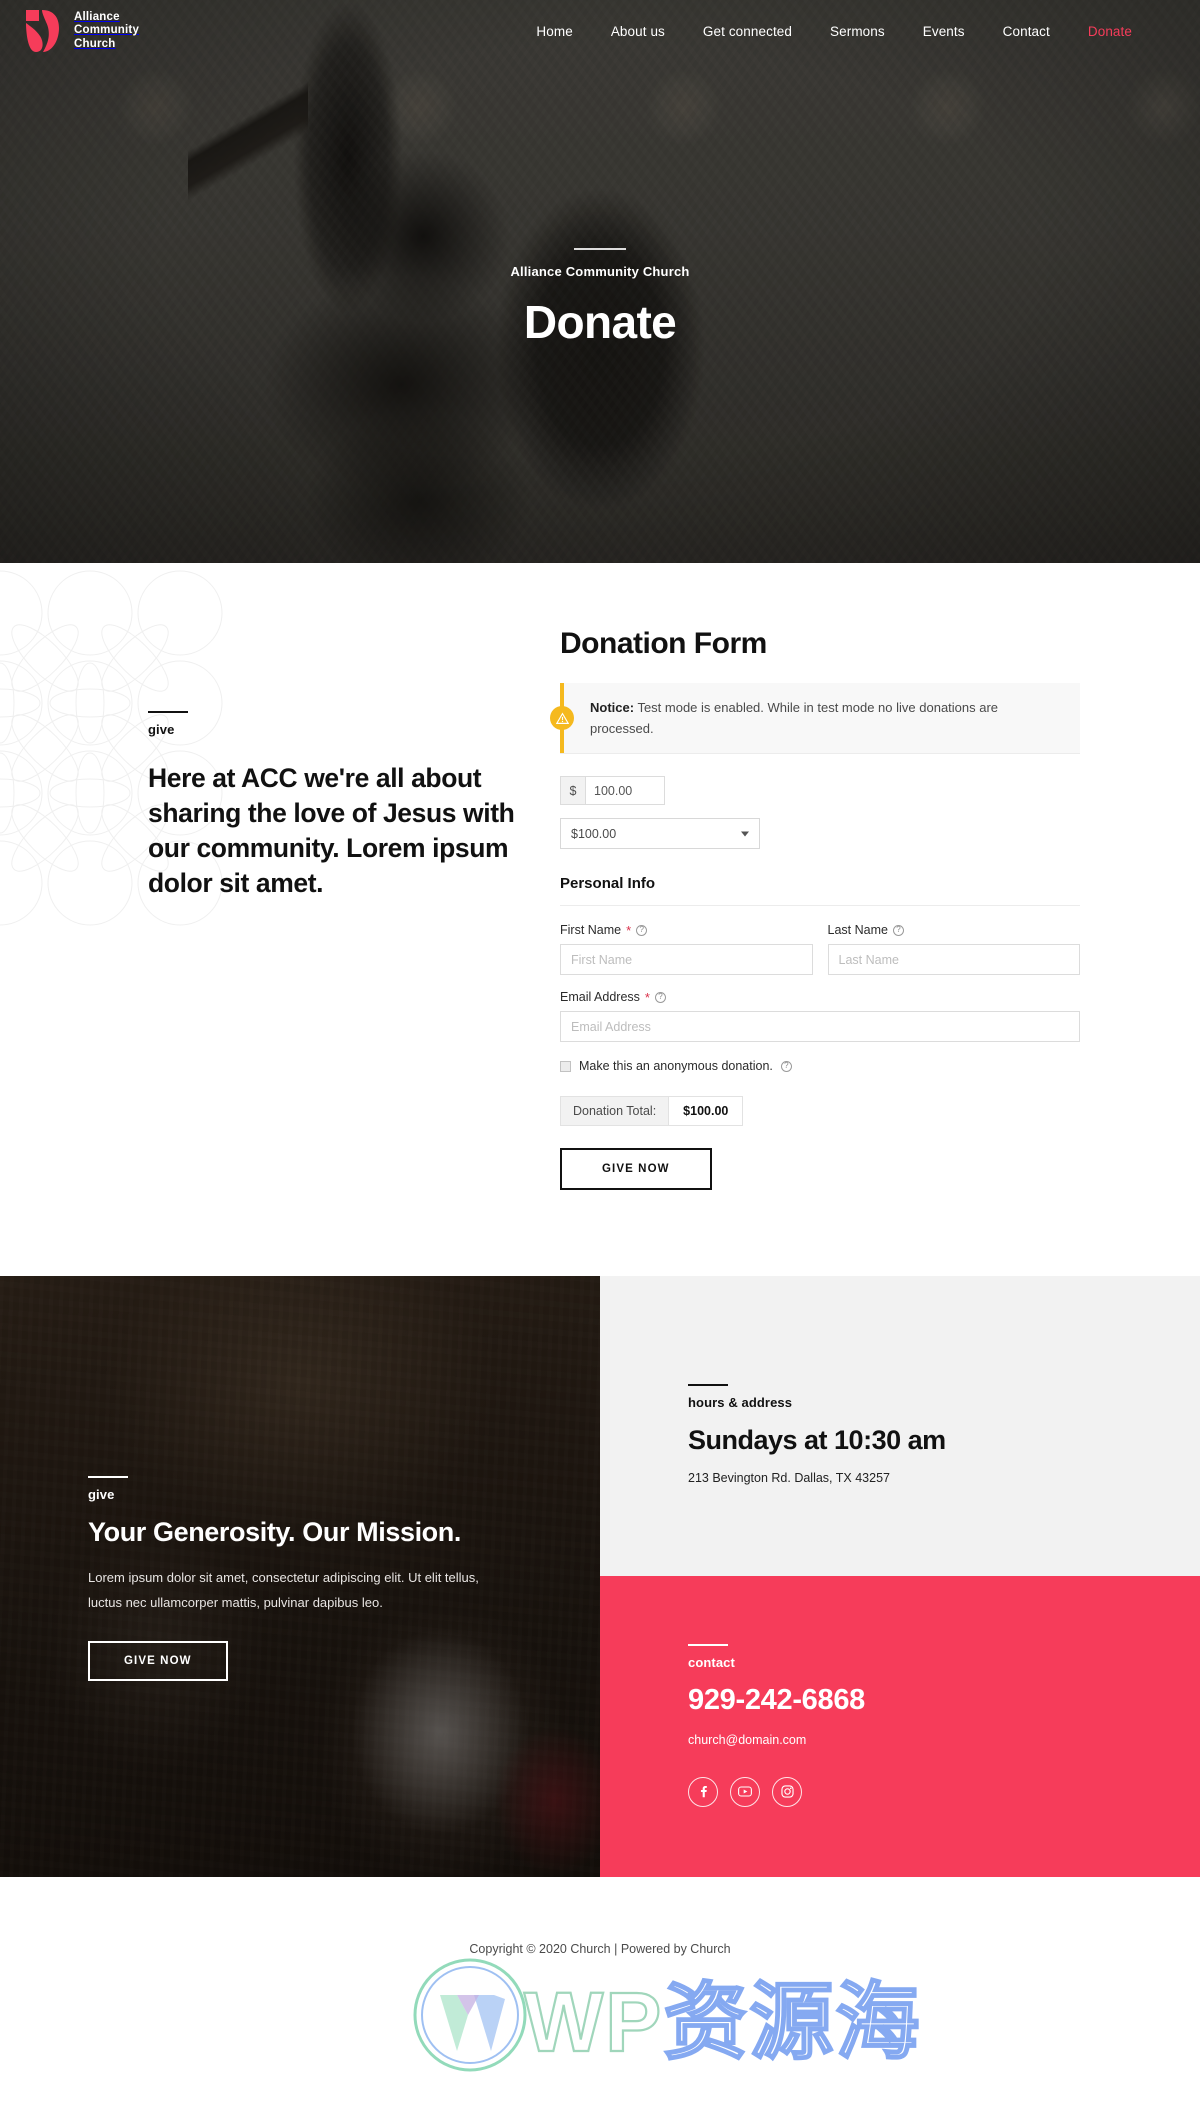 The height and width of the screenshot is (2108, 1200). What do you see at coordinates (108, 1477) in the screenshot?
I see `generosity-divider` at bounding box center [108, 1477].